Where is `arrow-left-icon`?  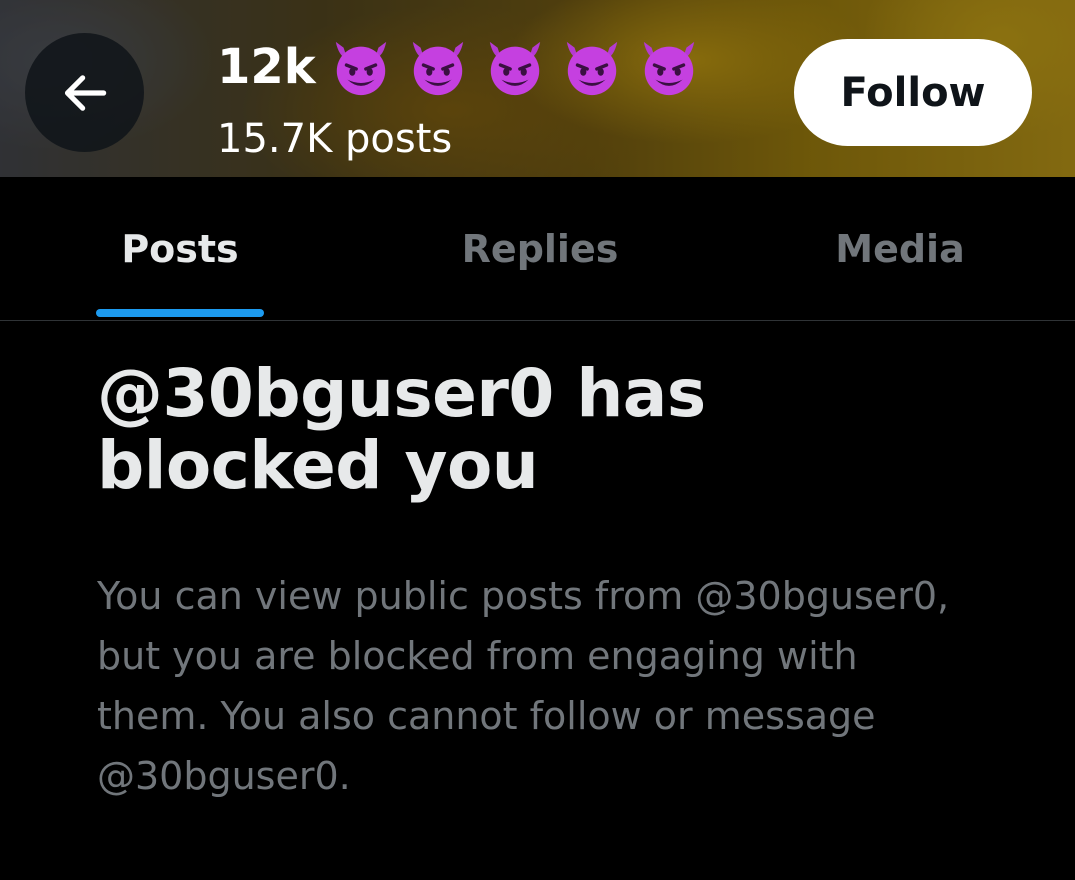
arrow-left-icon is located at coordinates (85, 92).